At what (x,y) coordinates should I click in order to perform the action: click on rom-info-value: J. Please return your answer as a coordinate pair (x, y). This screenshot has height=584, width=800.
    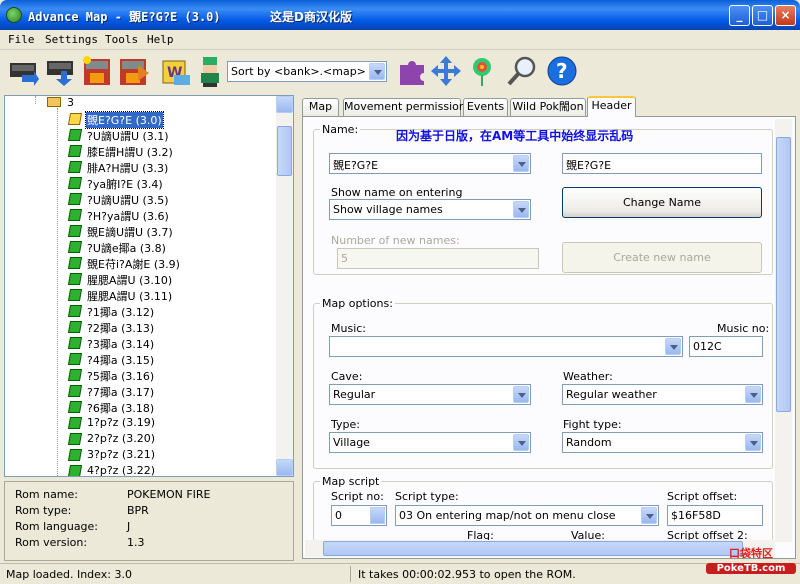
    Looking at the image, I should click on (129, 526).